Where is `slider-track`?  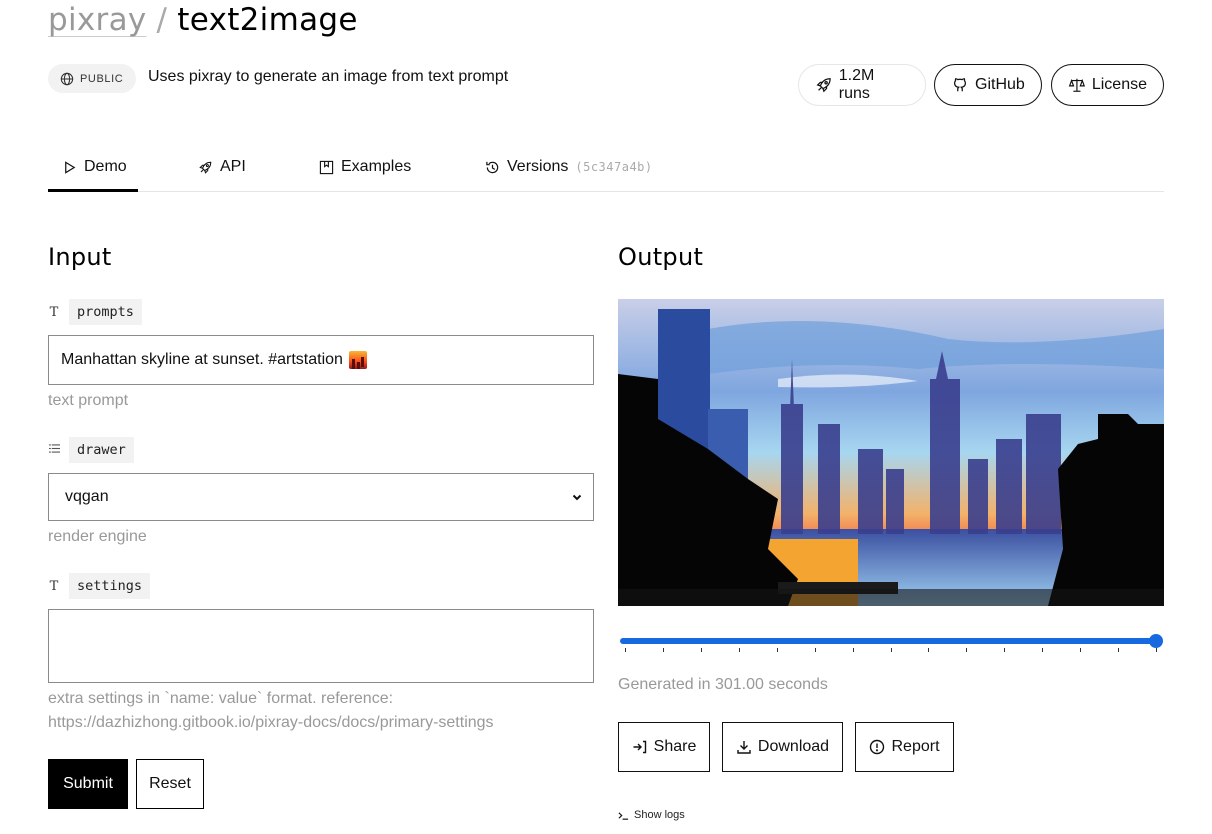 slider-track is located at coordinates (888, 641).